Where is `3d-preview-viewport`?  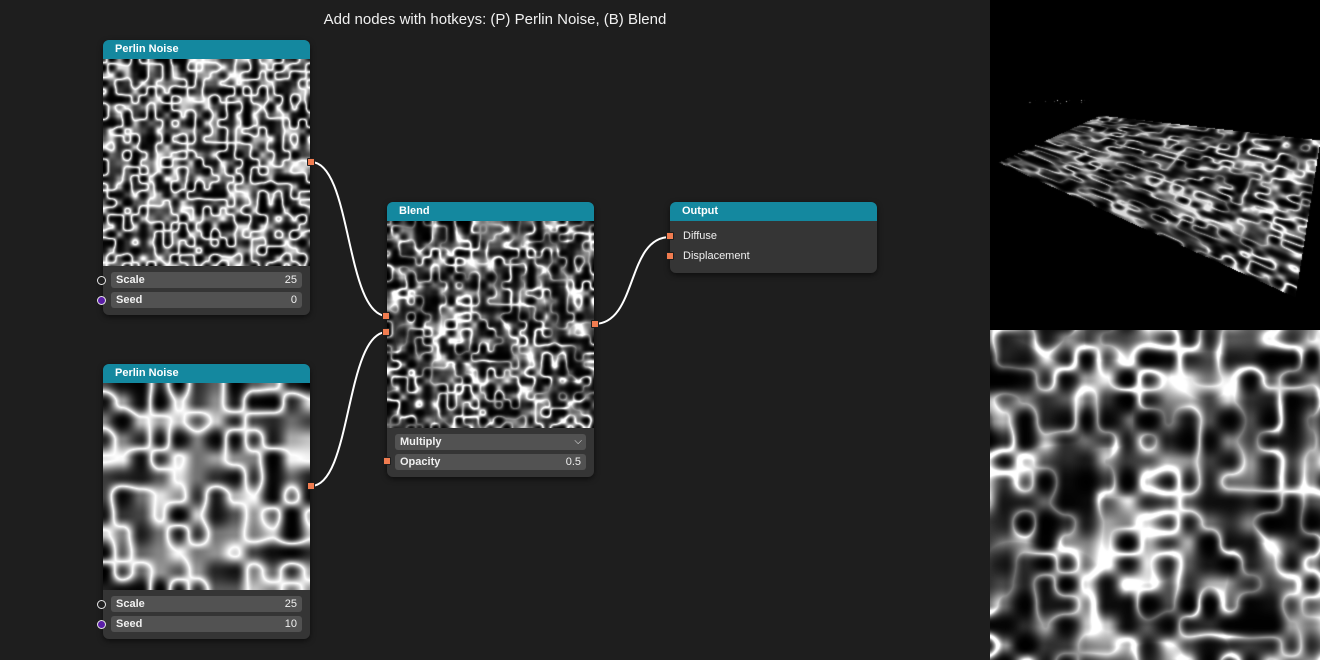
3d-preview-viewport is located at coordinates (1155, 165).